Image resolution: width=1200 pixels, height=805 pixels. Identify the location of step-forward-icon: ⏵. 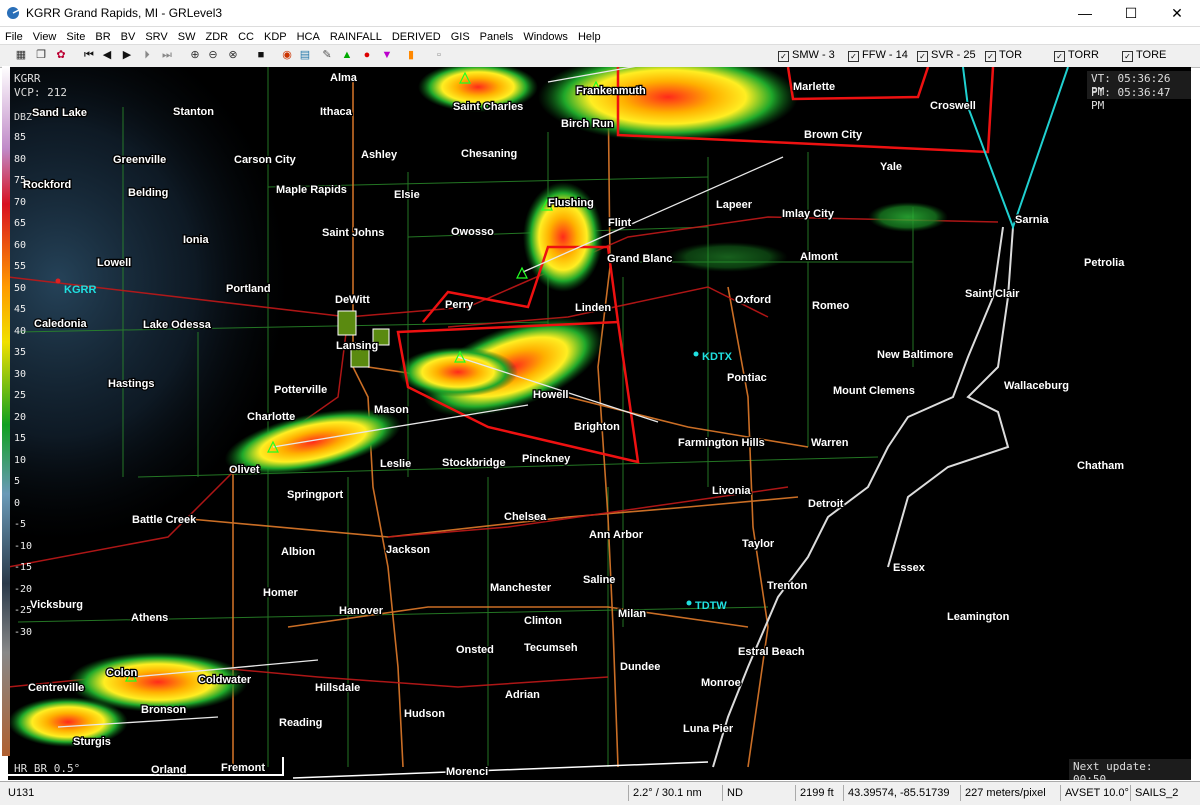
(147, 55).